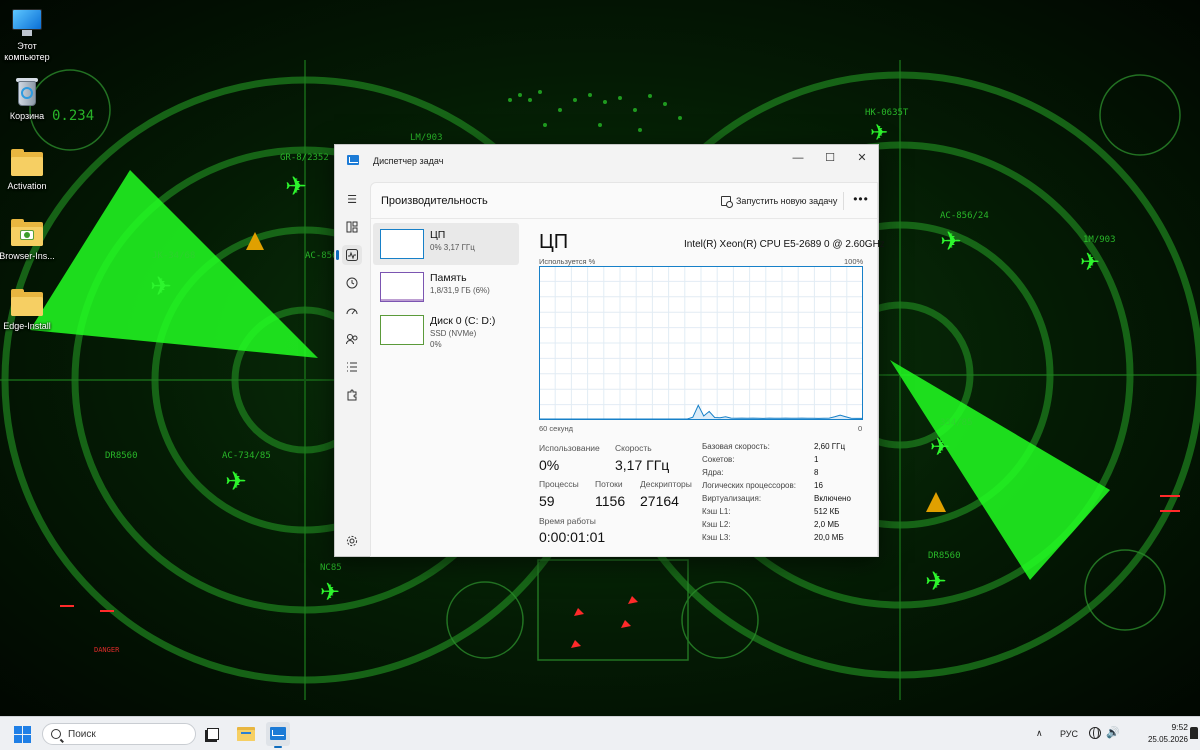 The height and width of the screenshot is (750, 1200). I want to click on start-button, so click(22, 734).